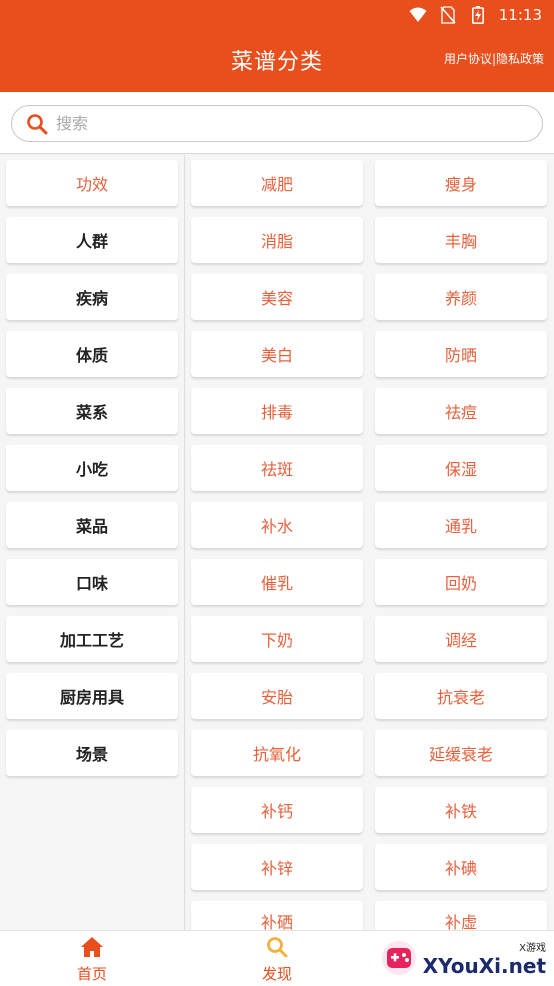  I want to click on tag-item: 保湿, so click(461, 468).